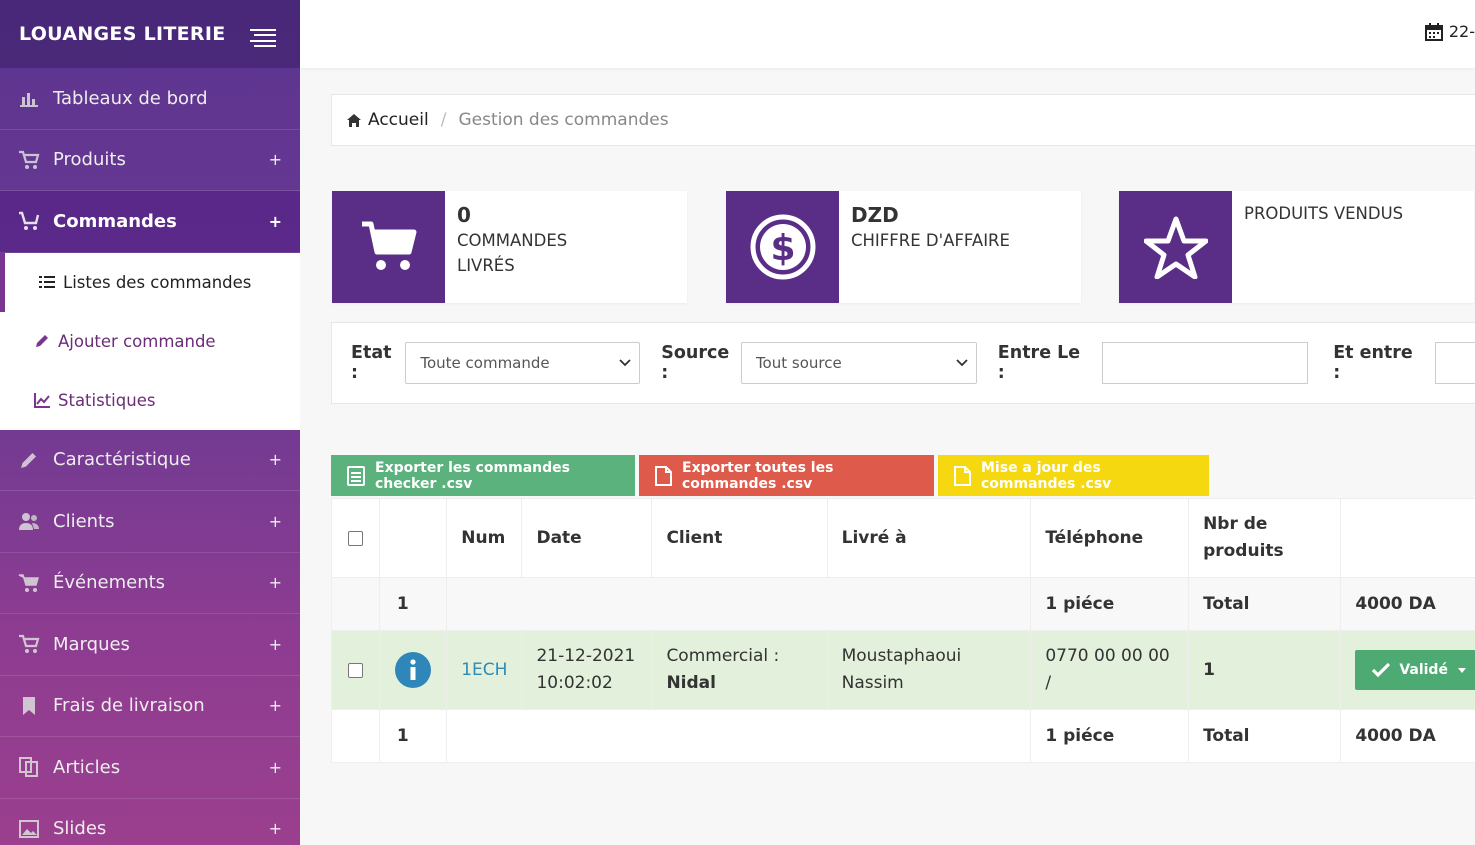  I want to click on table-footer-row: 1 1 piéce Total 4000 DA, so click(903, 736).